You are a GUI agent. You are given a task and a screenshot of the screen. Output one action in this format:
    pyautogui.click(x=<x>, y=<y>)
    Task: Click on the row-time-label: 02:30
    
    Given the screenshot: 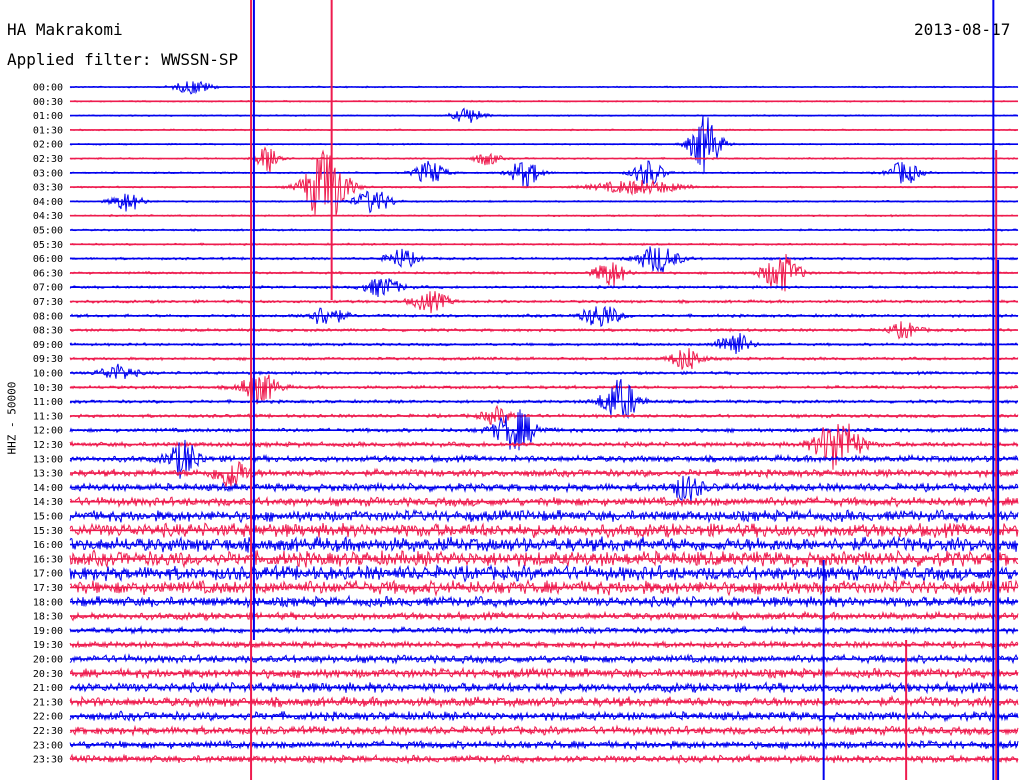 What is the action you would take?
    pyautogui.click(x=48, y=159)
    